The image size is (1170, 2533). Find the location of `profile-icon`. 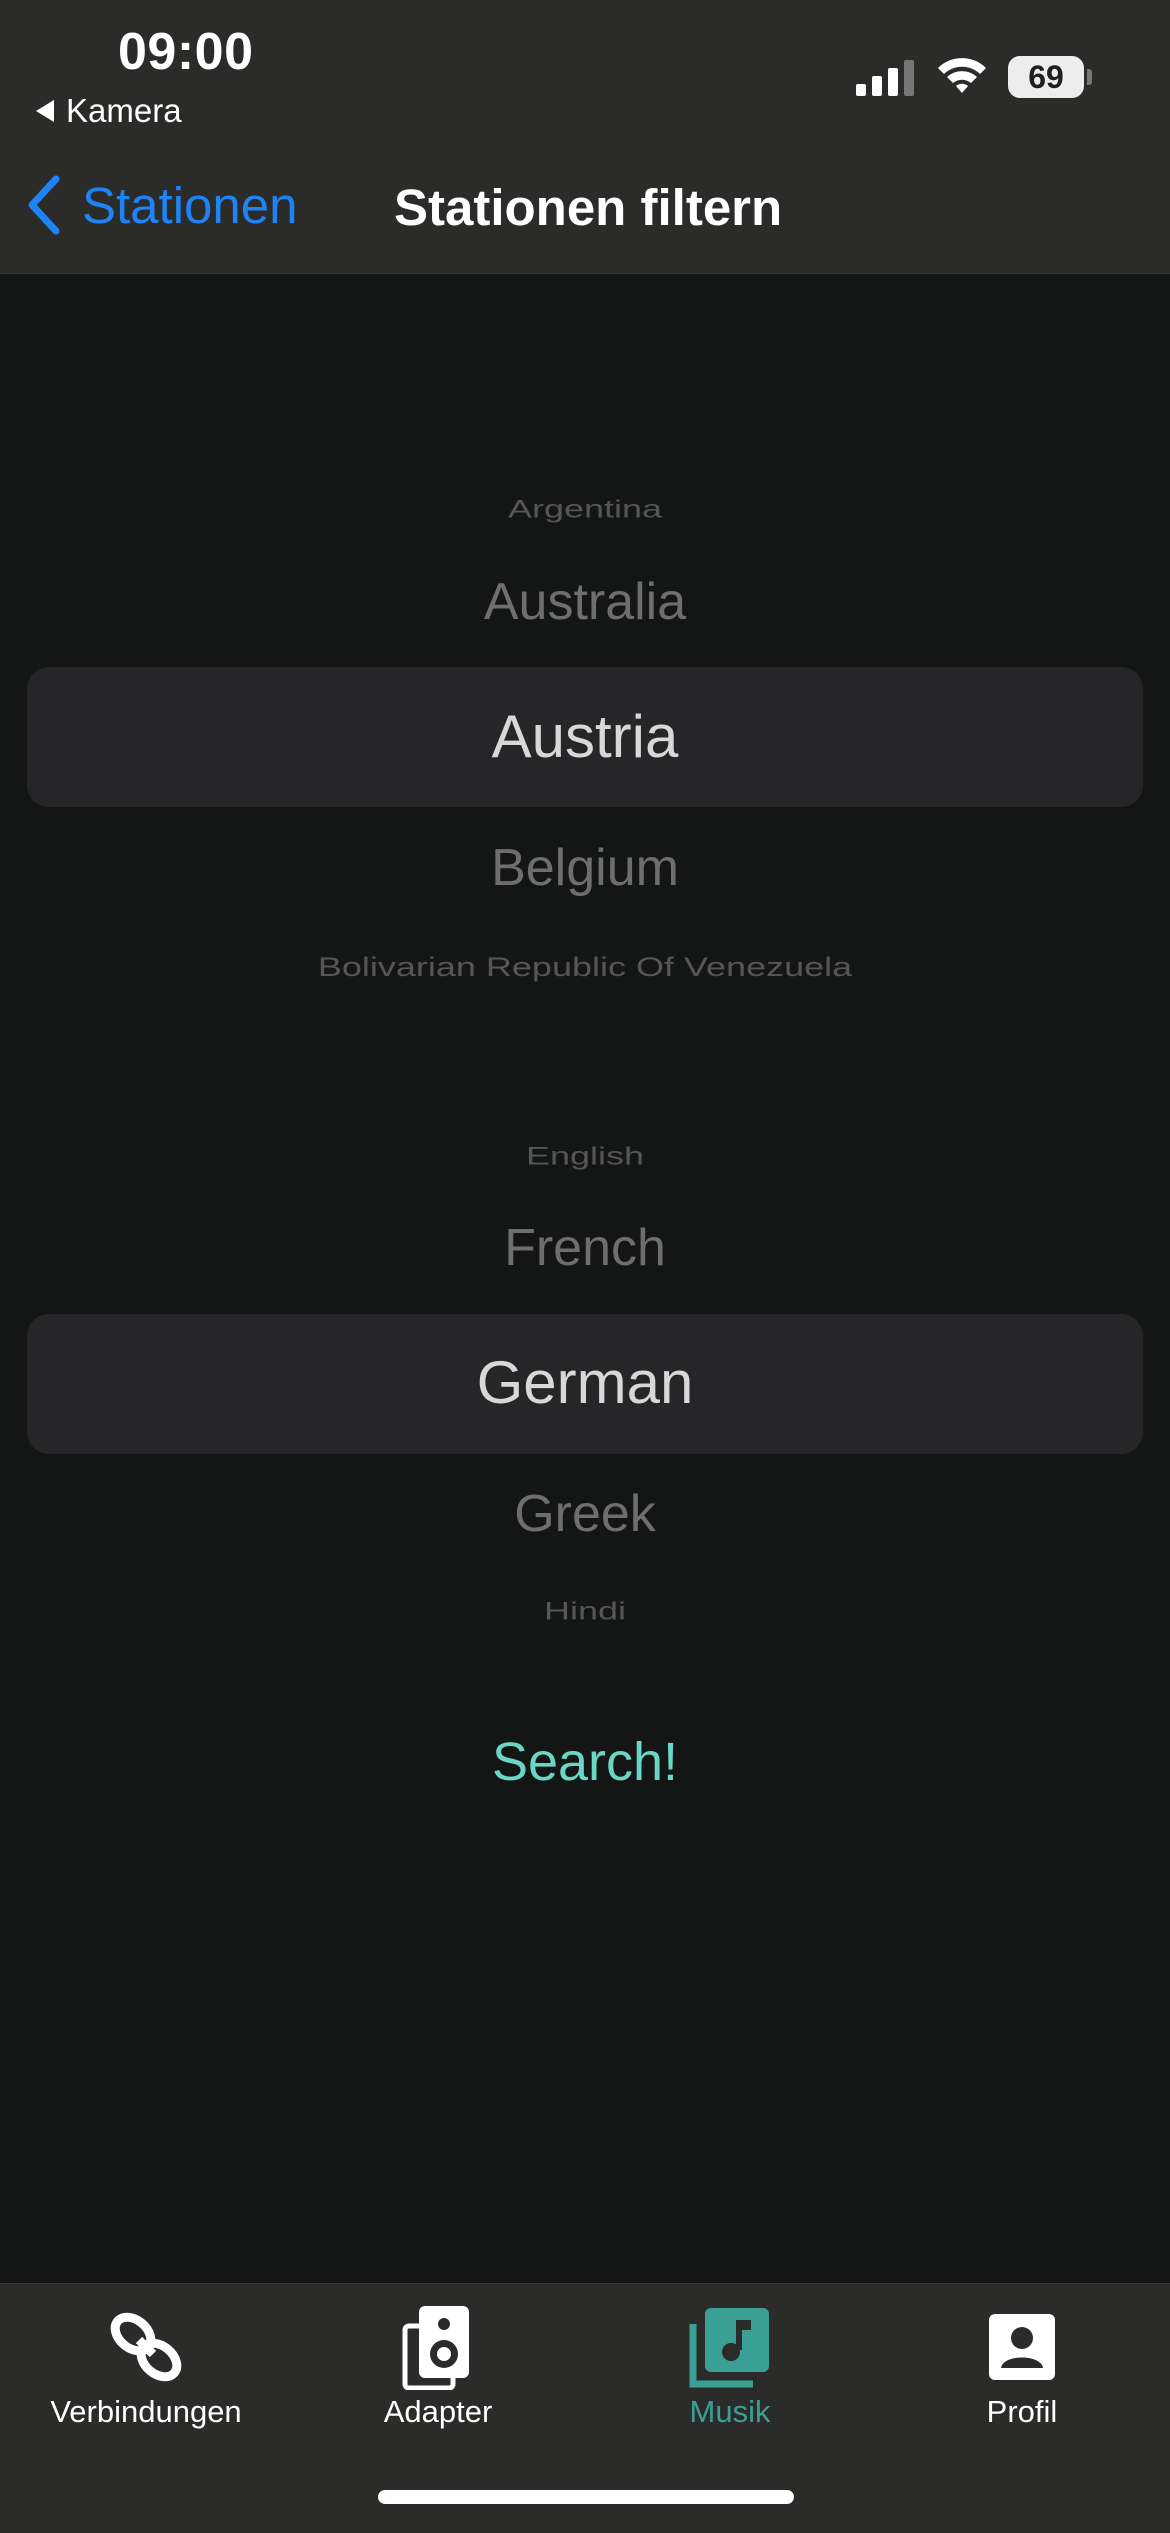

profile-icon is located at coordinates (1022, 2347).